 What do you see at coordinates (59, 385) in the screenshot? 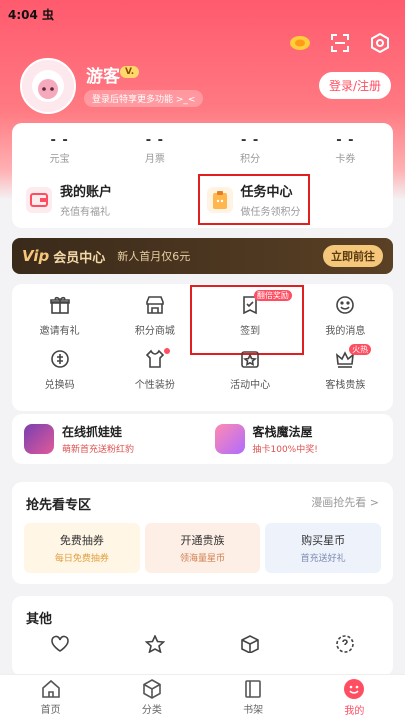
I see `grid-label: 兑换码` at bounding box center [59, 385].